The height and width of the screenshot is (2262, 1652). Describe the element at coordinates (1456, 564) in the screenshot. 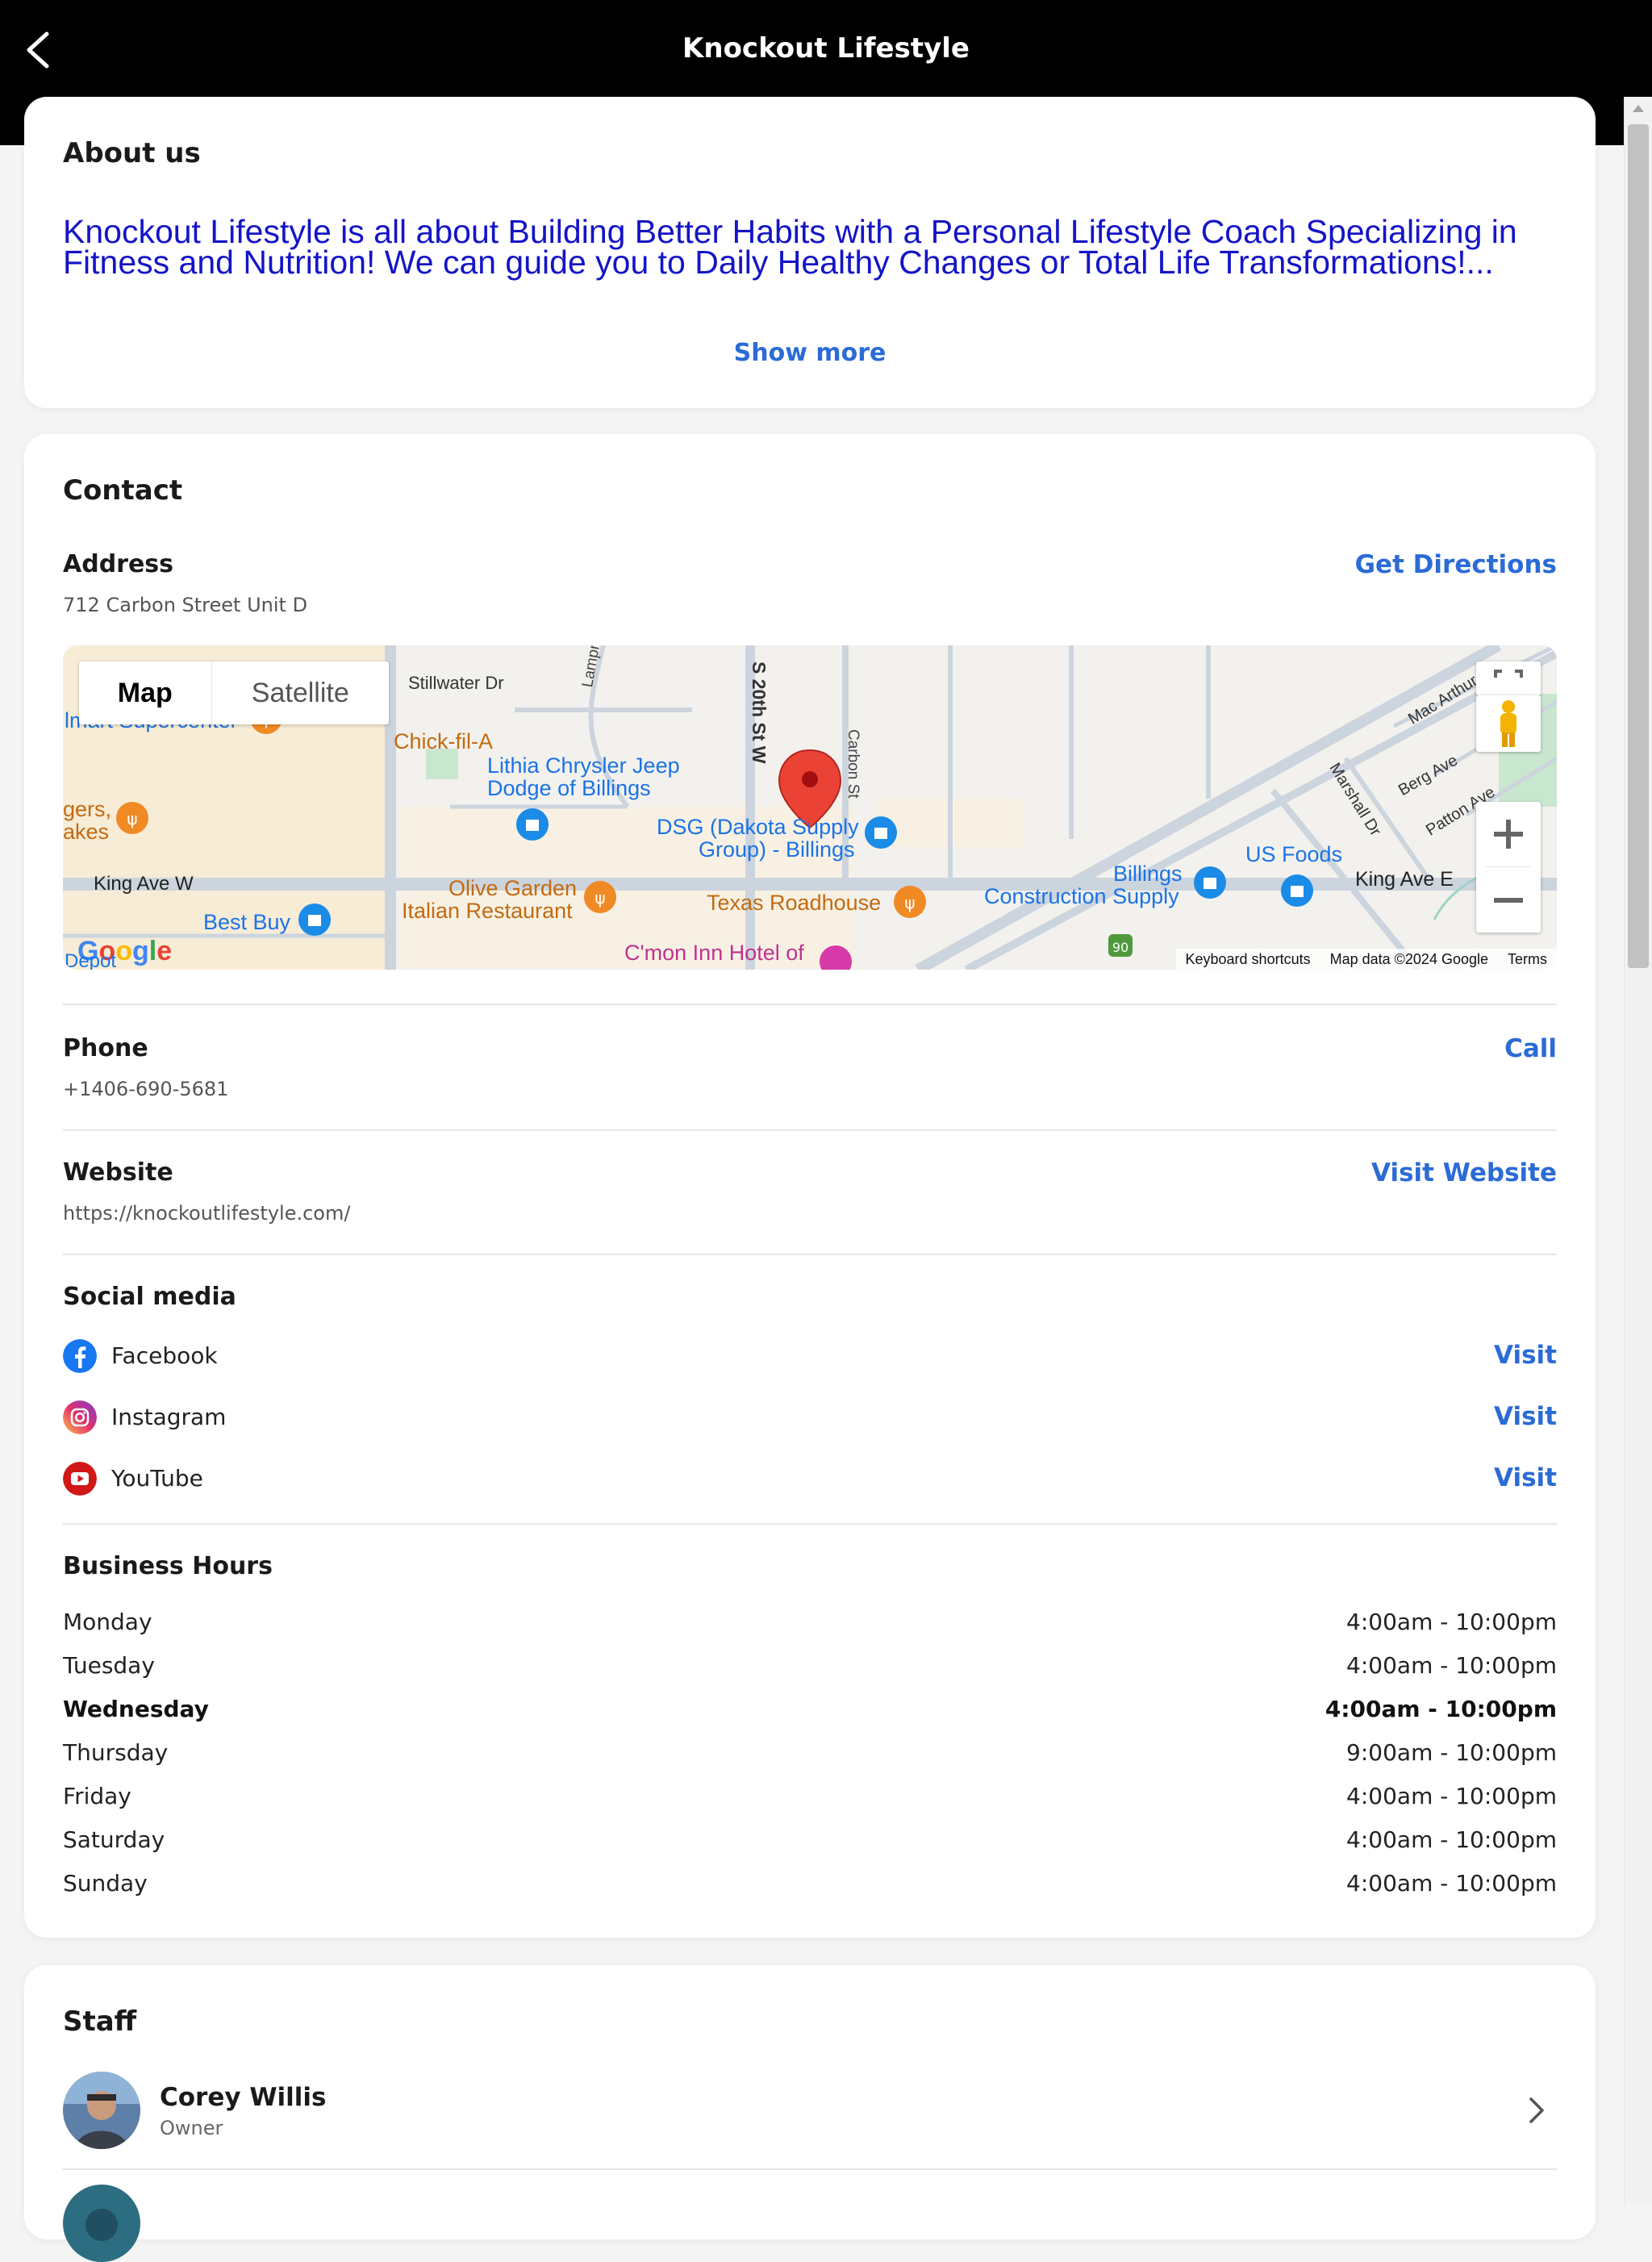

I see `get-directions-link: Get Directions` at that location.